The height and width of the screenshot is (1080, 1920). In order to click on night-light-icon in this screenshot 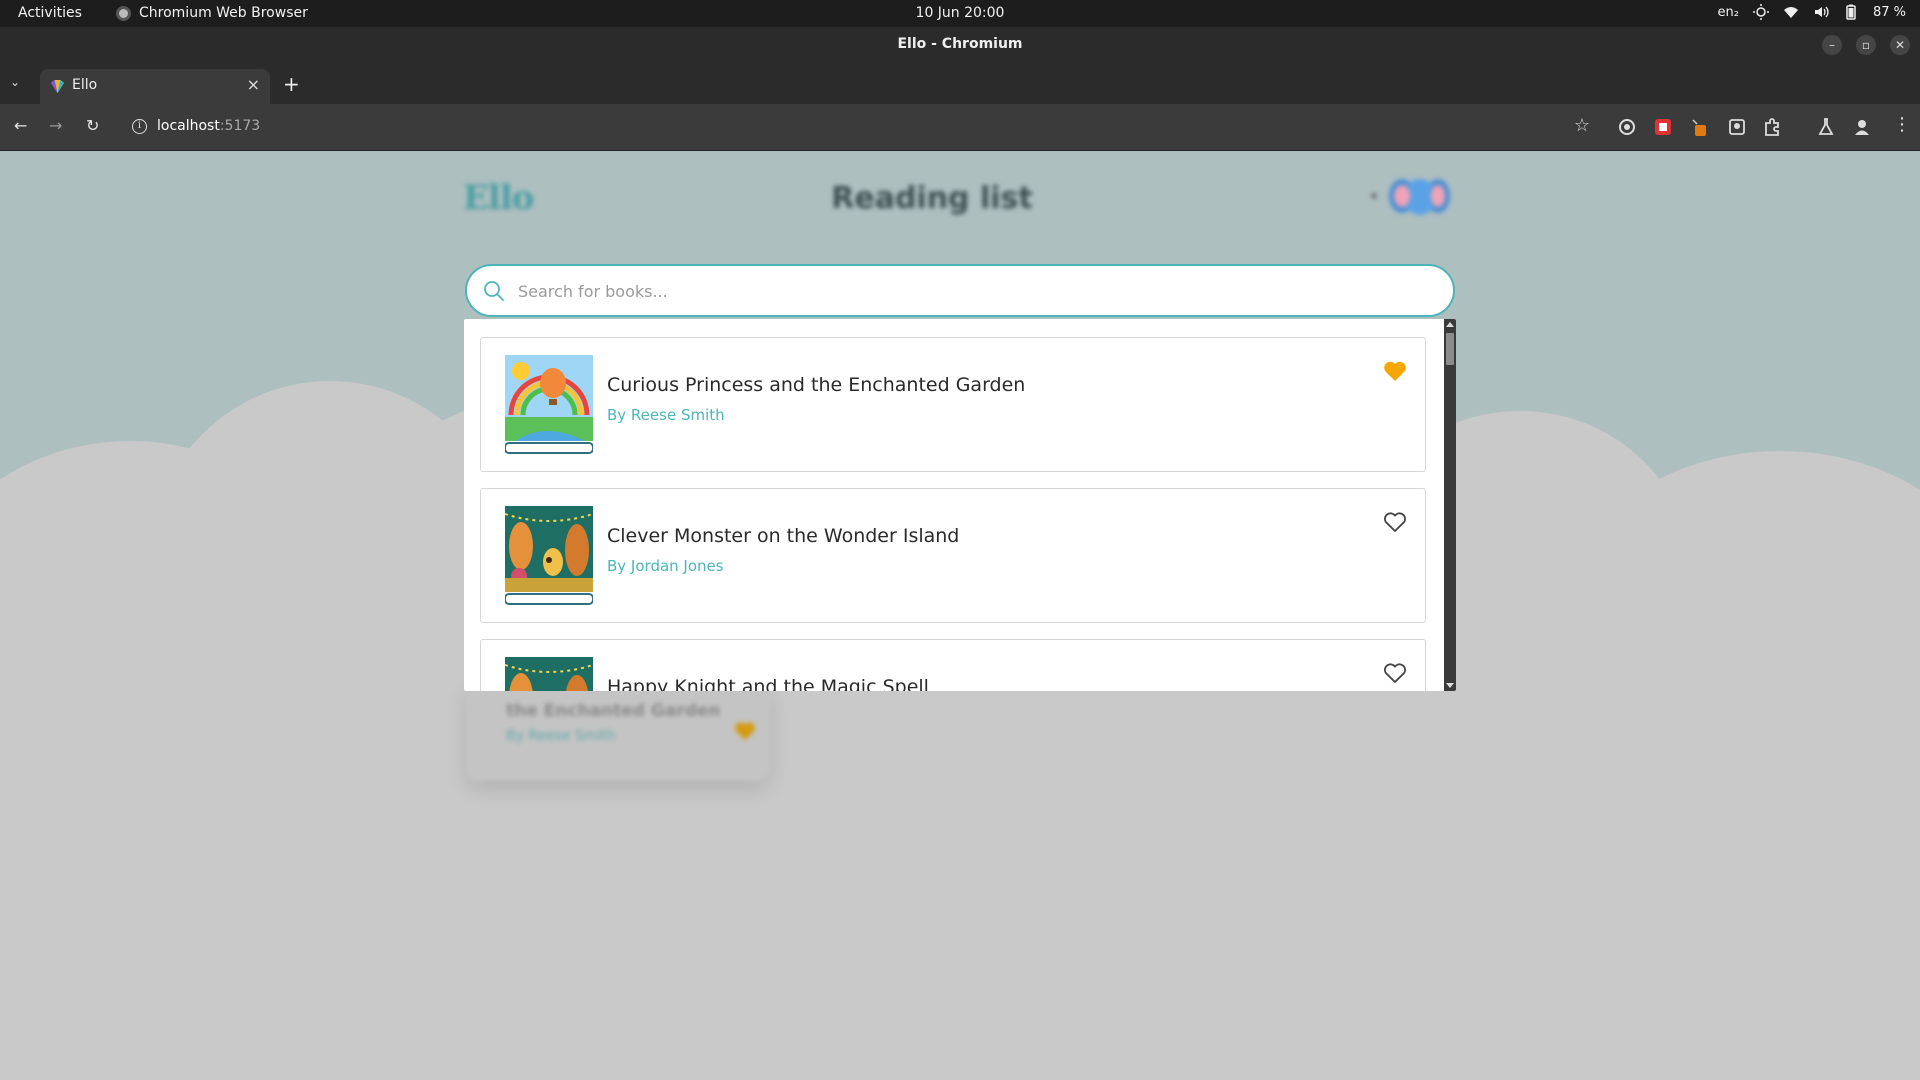, I will do `click(1760, 12)`.